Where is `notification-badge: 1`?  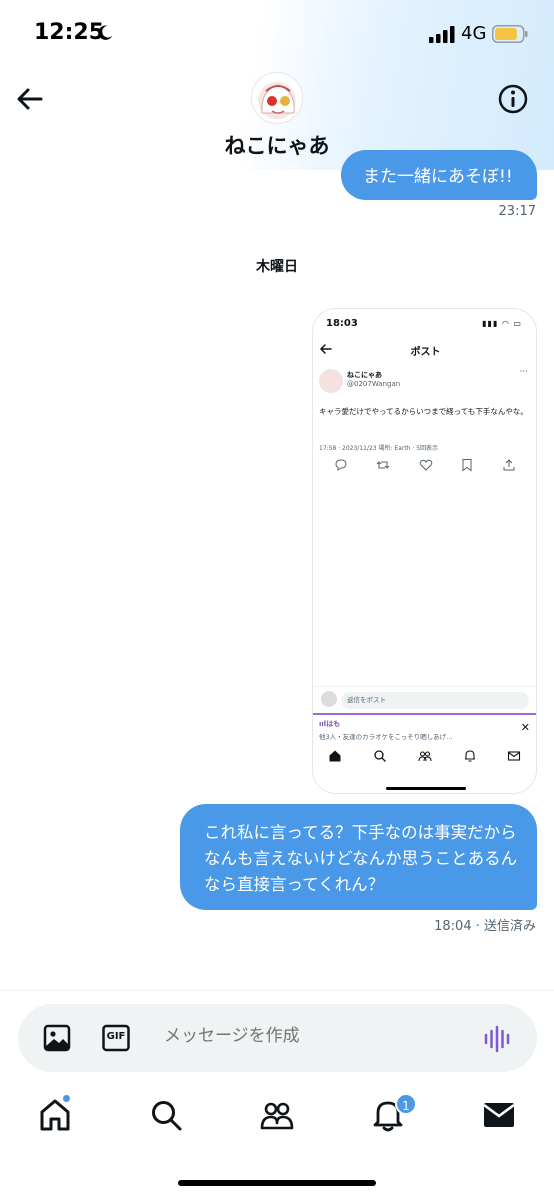 notification-badge: 1 is located at coordinates (406, 1104).